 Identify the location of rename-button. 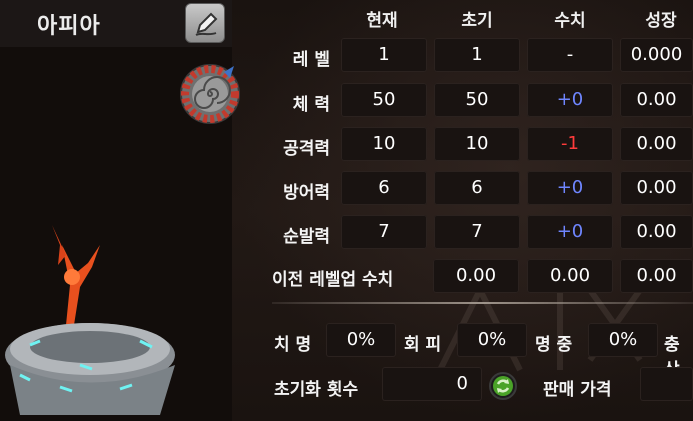
(205, 23).